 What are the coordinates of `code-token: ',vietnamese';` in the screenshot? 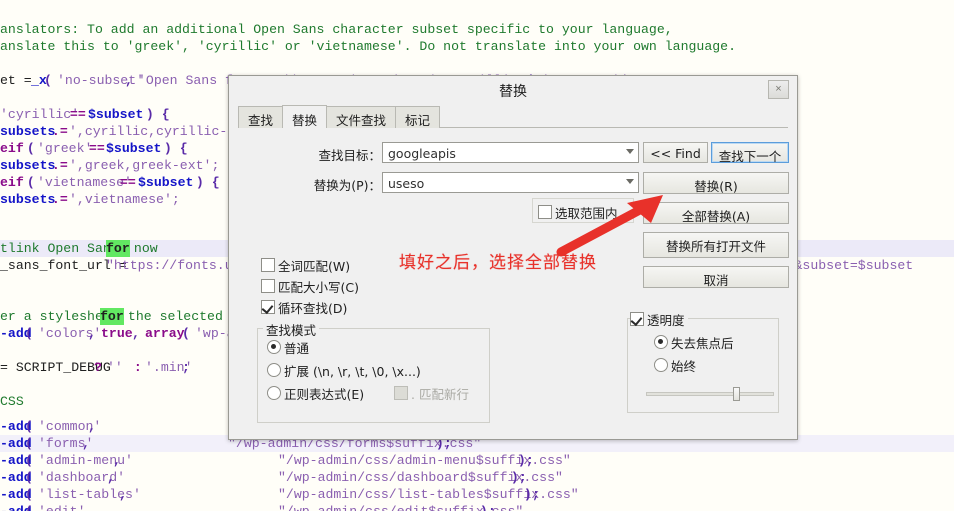 It's located at (124, 199).